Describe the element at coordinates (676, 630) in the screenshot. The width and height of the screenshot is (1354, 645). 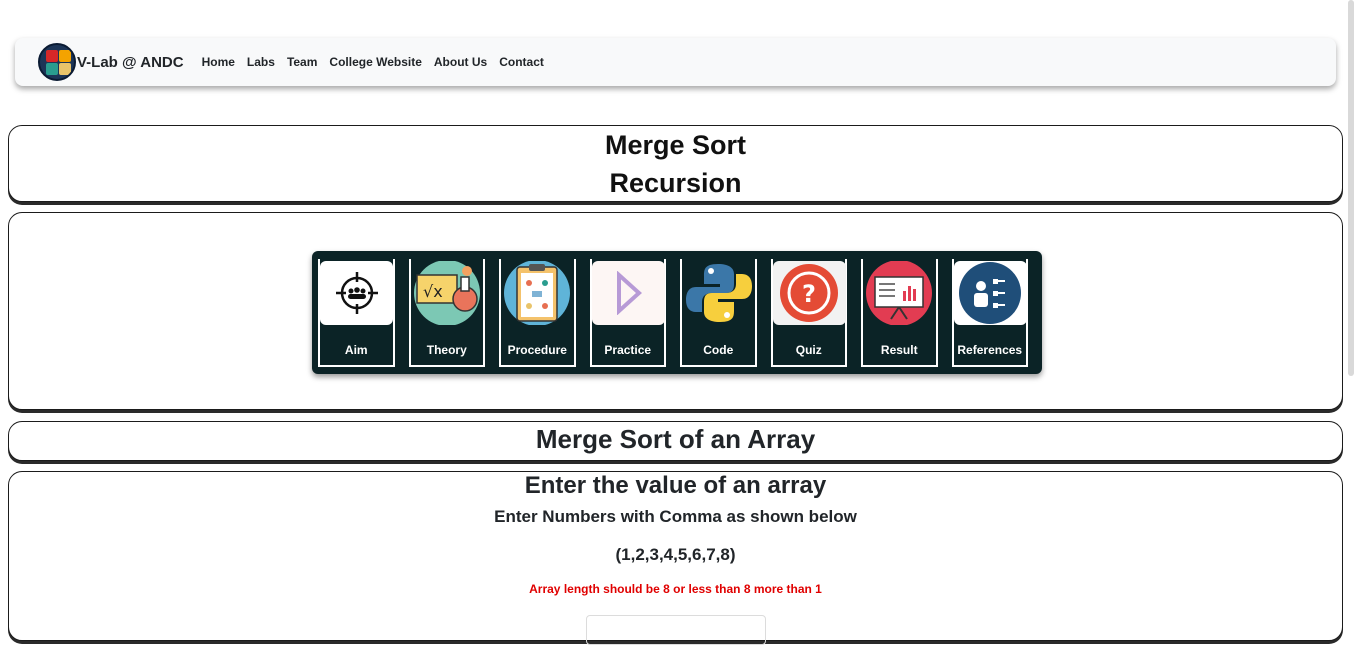
I see `array-input-field` at that location.